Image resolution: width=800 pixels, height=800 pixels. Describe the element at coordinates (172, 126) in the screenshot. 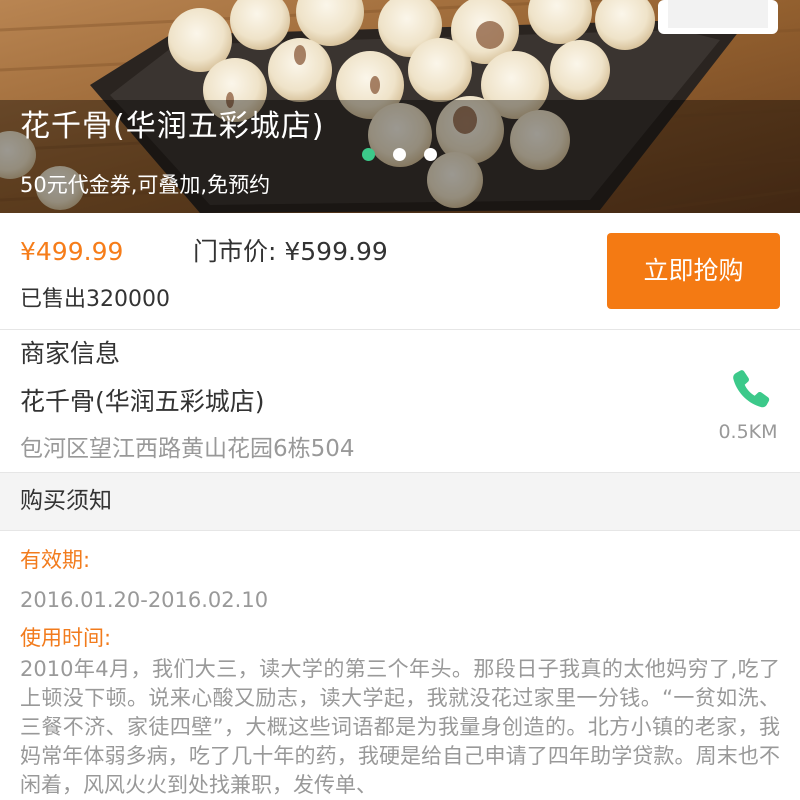

I see `banner-title: 花千骨(华润五彩城店)` at that location.